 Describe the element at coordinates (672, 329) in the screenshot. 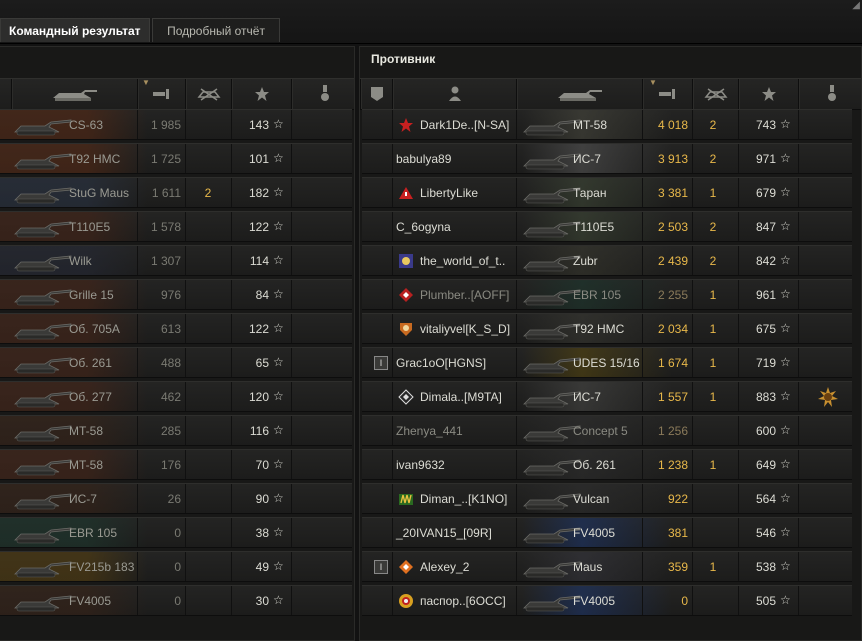

I see `damage-value: 2 034` at that location.